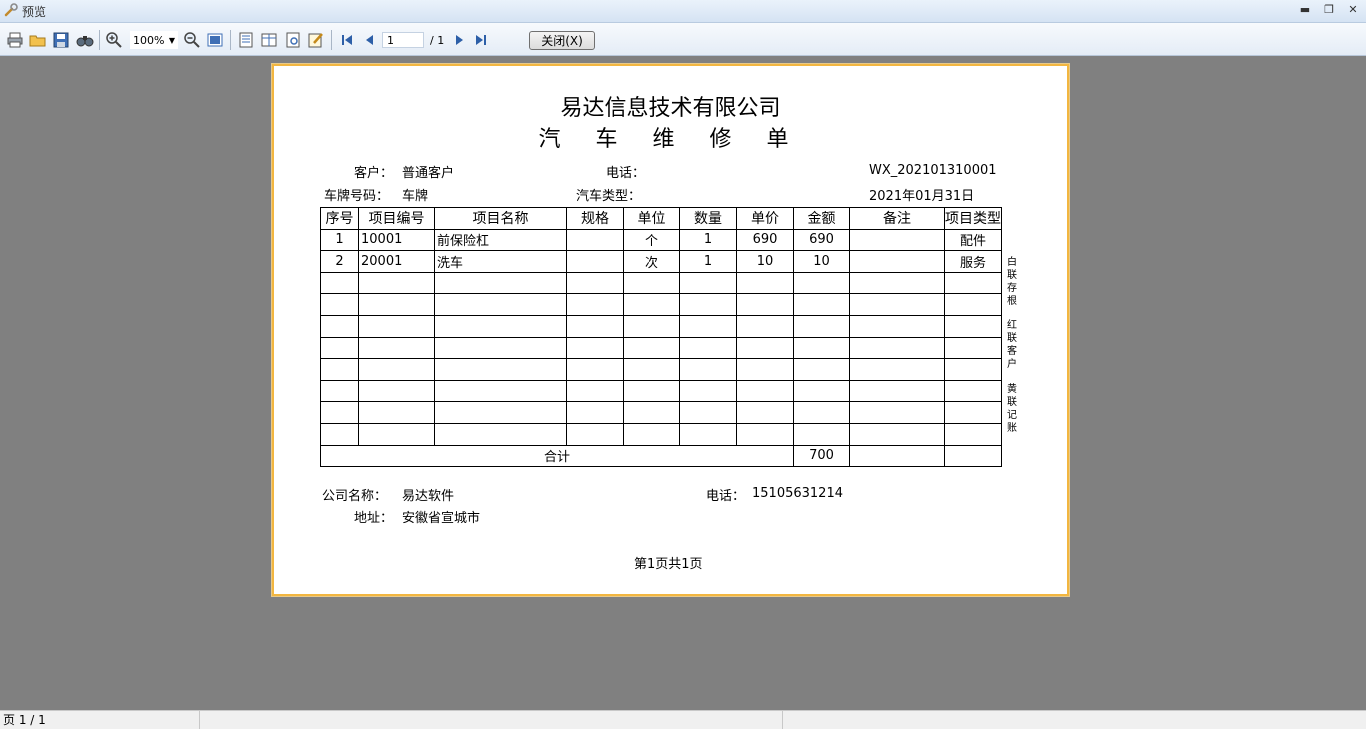 Image resolution: width=1366 pixels, height=729 pixels. What do you see at coordinates (114, 40) in the screenshot?
I see `zoom-in-icon` at bounding box center [114, 40].